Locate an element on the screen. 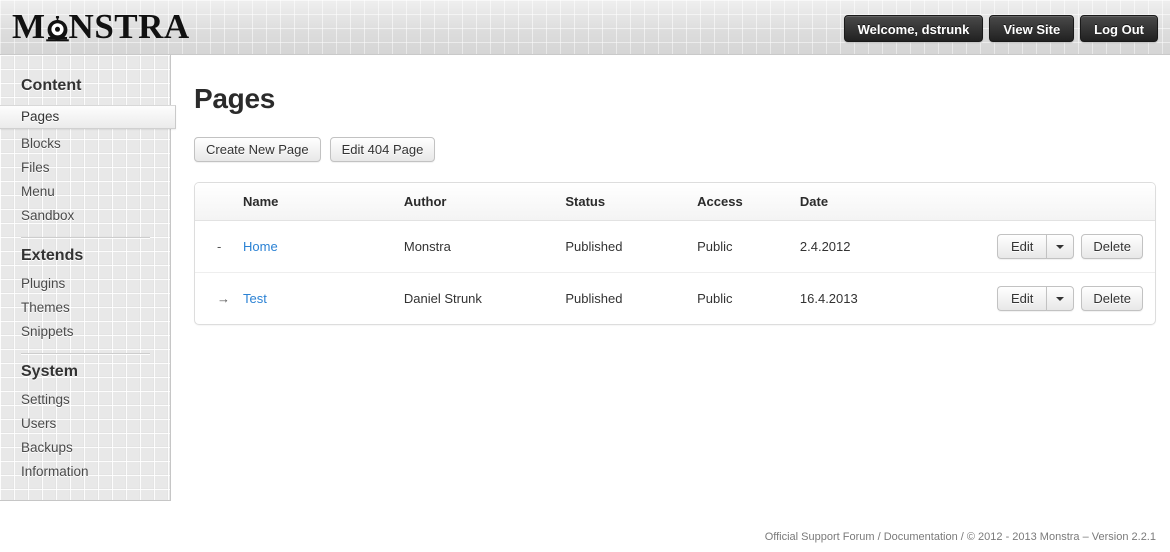 This screenshot has height=552, width=1170. sidebar-item-menu: Menu is located at coordinates (85, 192).